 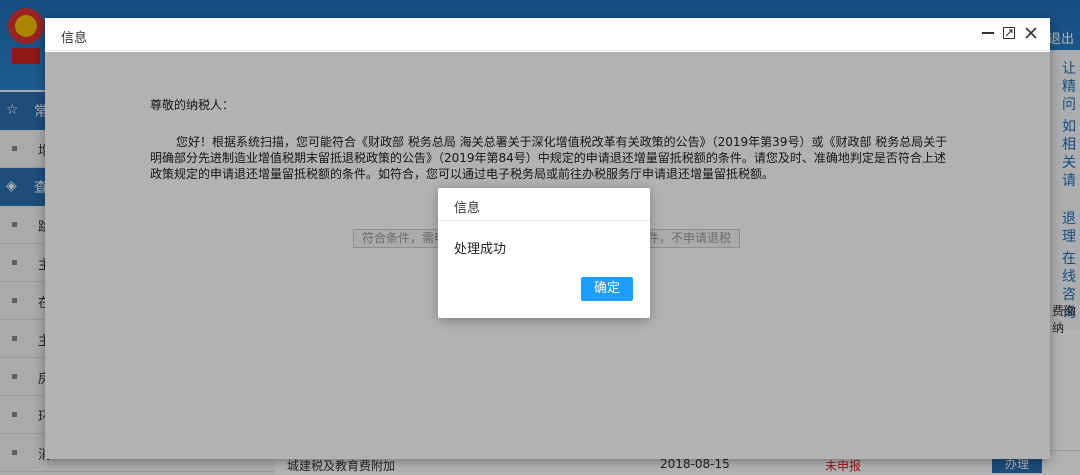 What do you see at coordinates (1009, 34) in the screenshot?
I see `maximize-icon` at bounding box center [1009, 34].